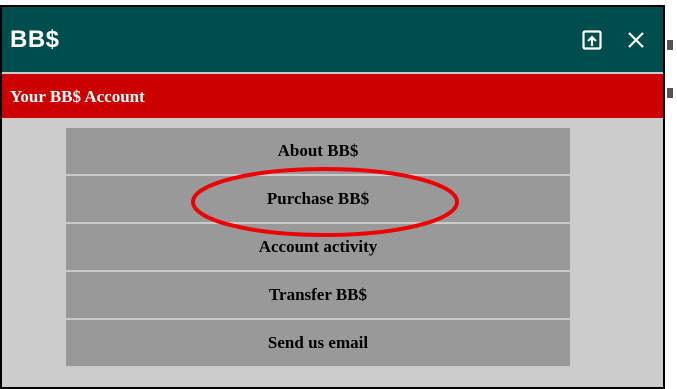 Image resolution: width=677 pixels, height=389 pixels. I want to click on menu-item-transfer: Transfer BB$, so click(318, 295).